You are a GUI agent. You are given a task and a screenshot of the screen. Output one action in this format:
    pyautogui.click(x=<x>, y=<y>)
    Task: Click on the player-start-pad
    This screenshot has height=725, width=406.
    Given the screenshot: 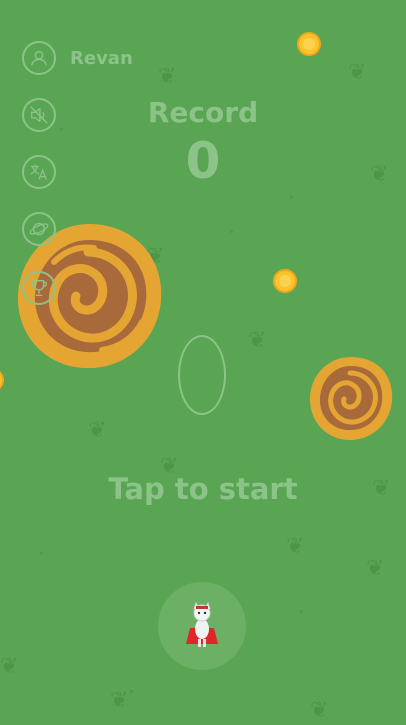 What is the action you would take?
    pyautogui.click(x=202, y=626)
    